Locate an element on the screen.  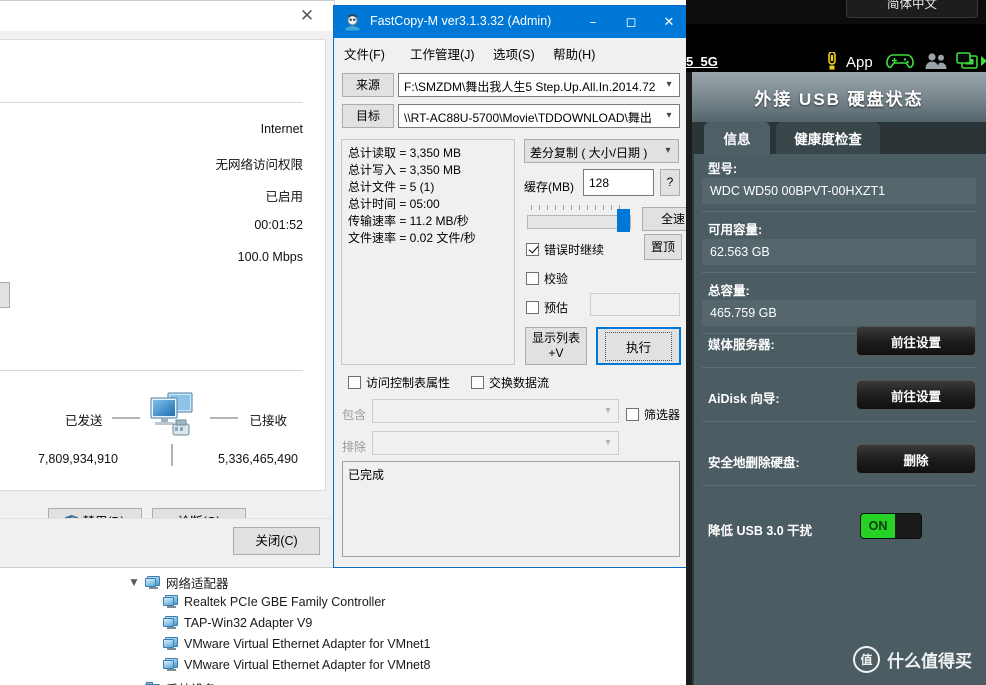
tab-health-check: 健康度检查 is located at coordinates (828, 138).